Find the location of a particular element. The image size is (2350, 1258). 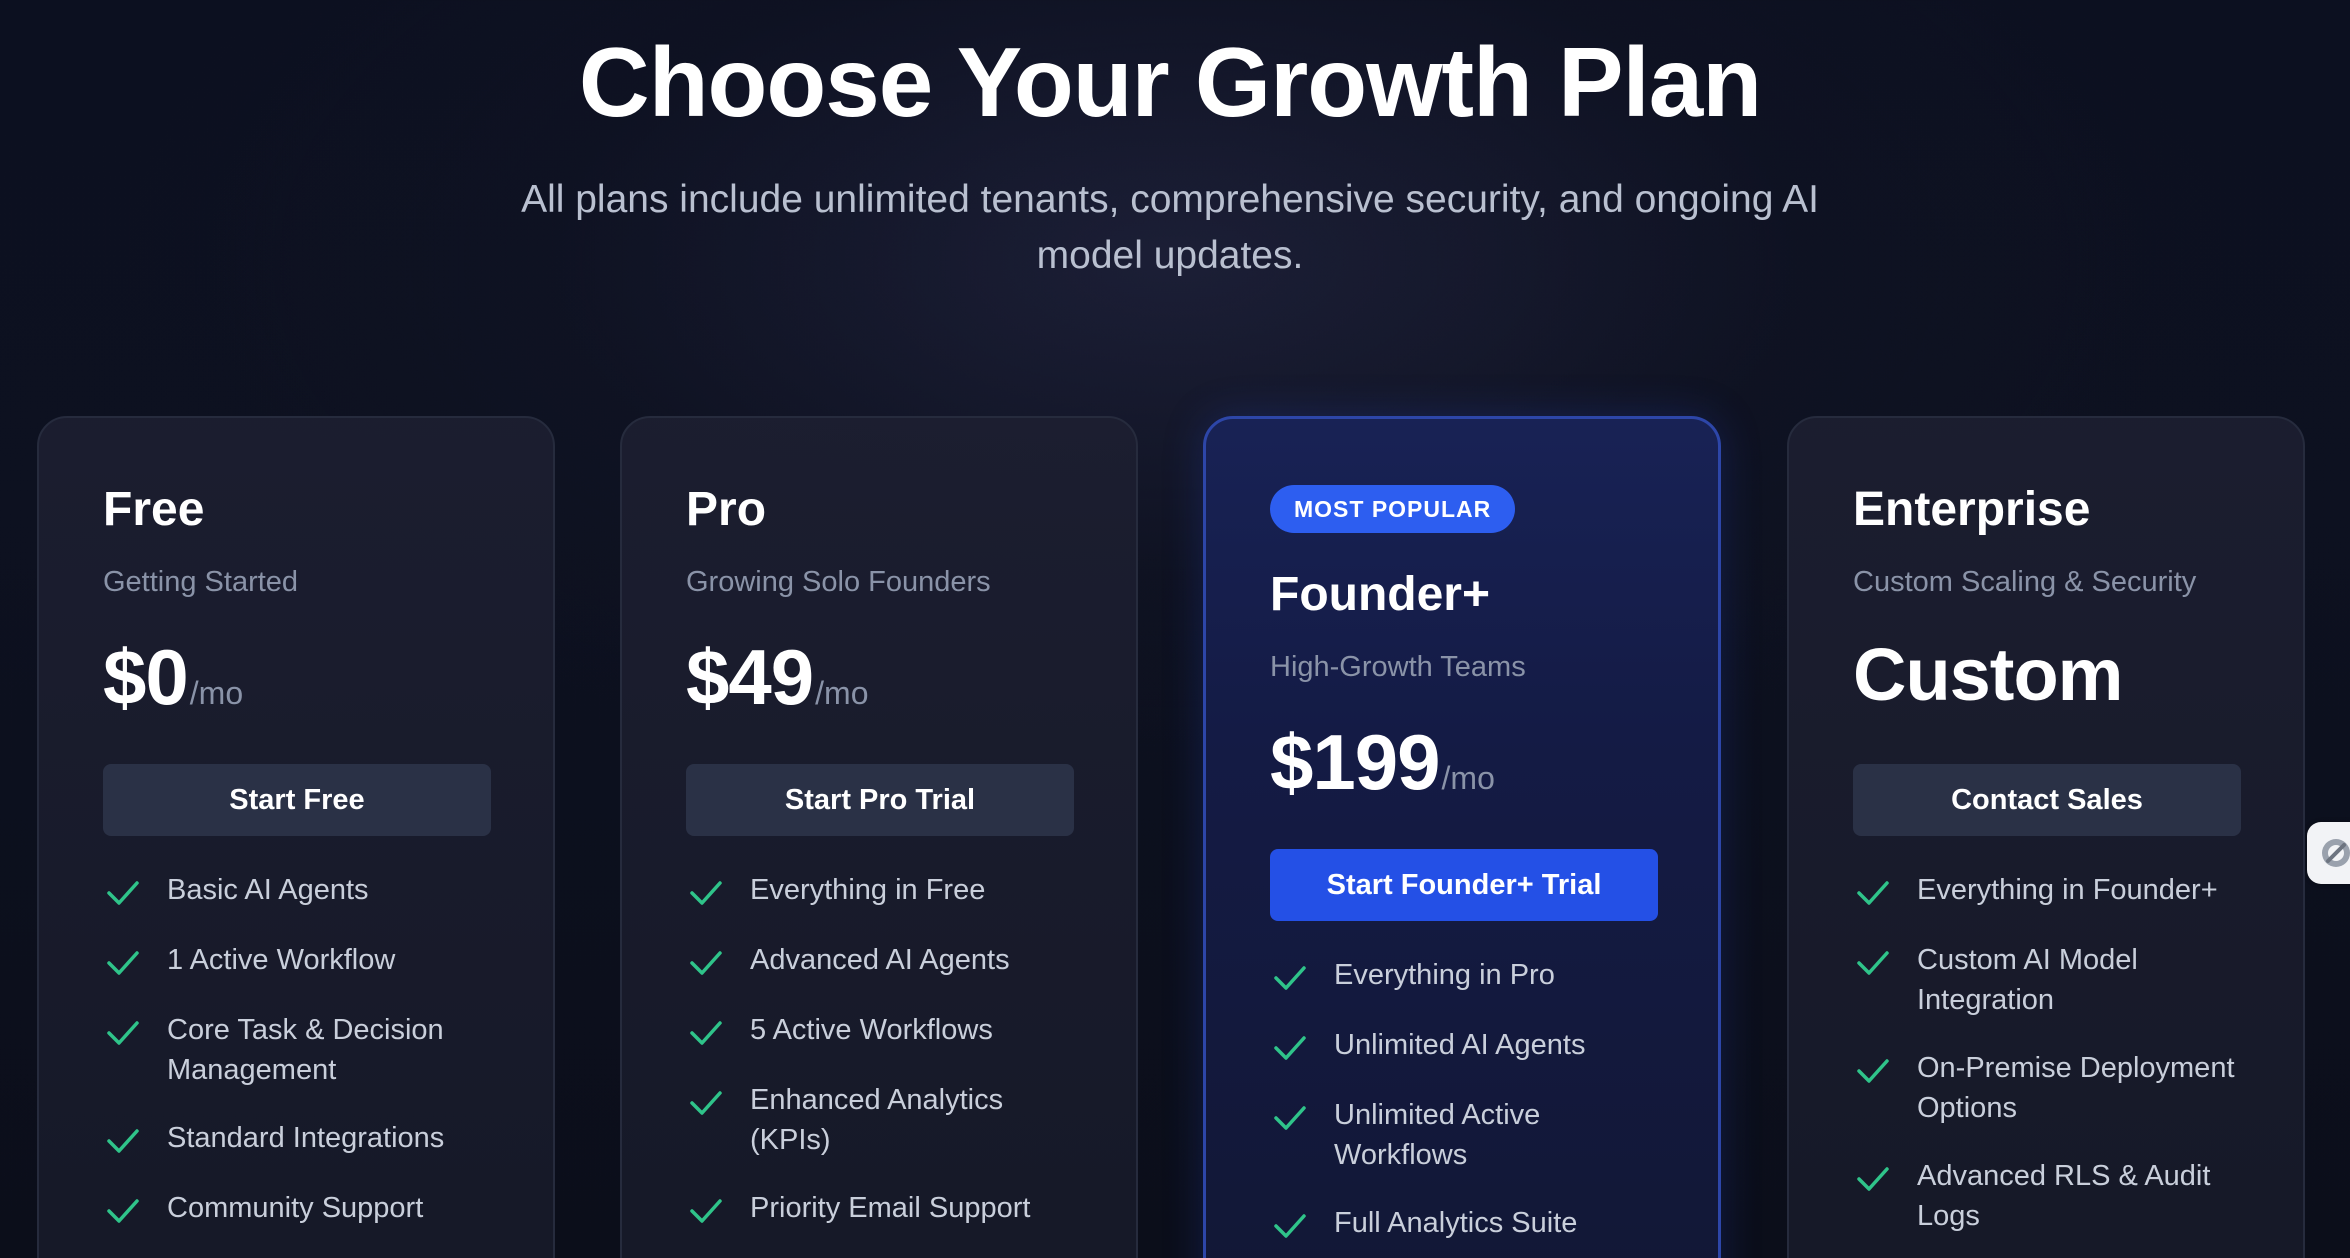

most-popular-badge: MOST POPULAR is located at coordinates (1393, 509).